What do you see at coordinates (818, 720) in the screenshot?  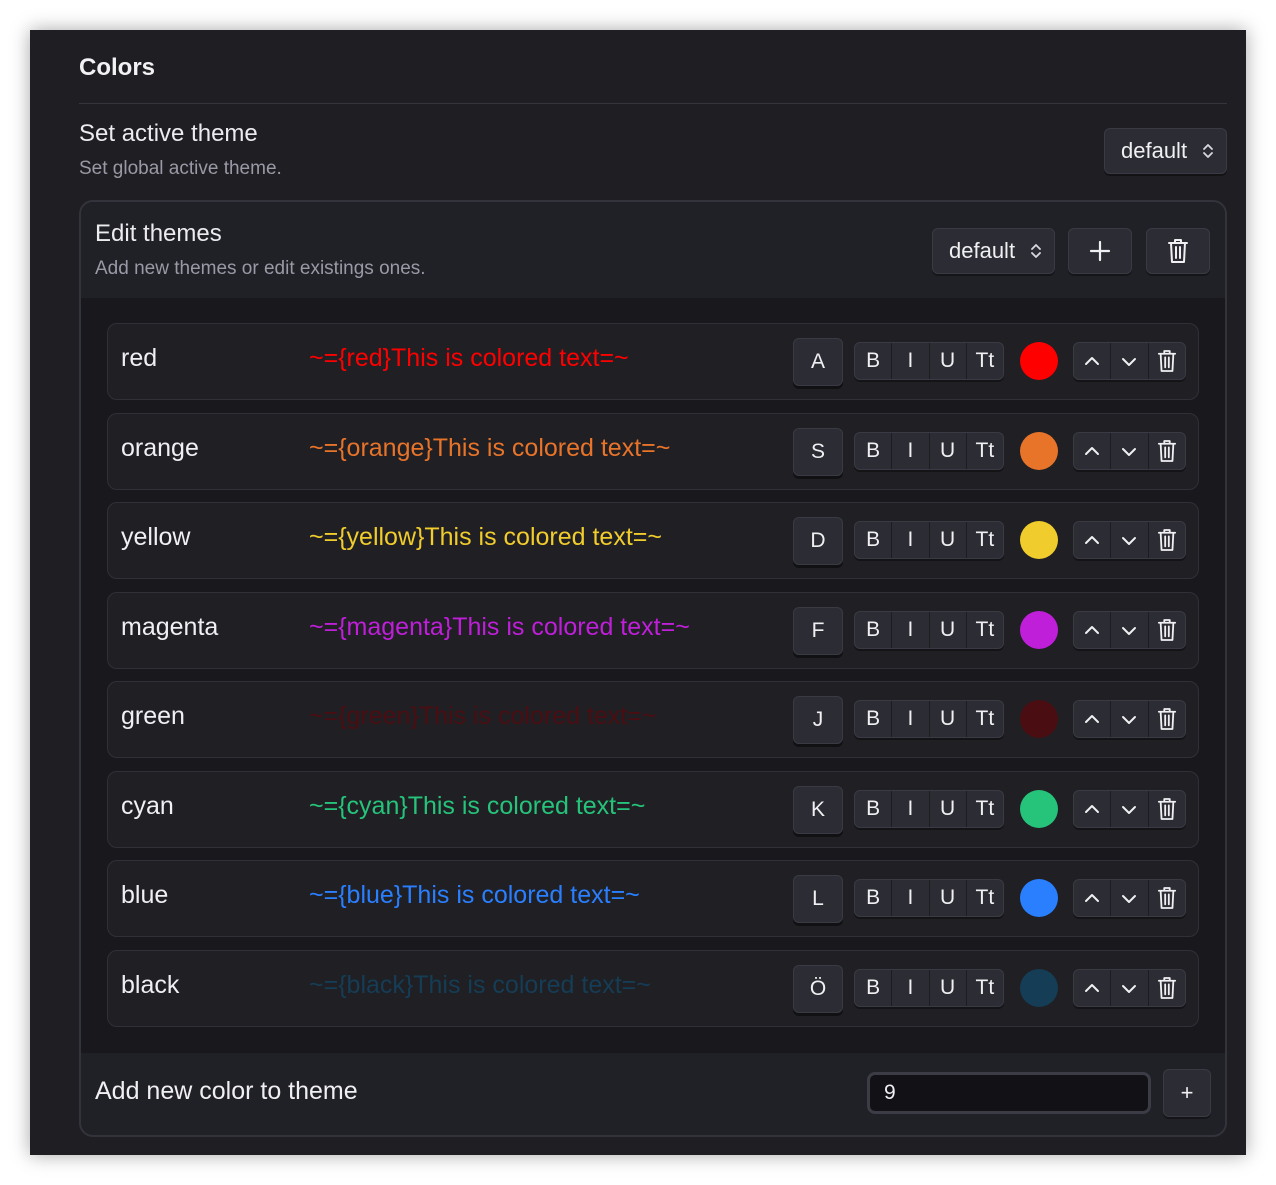 I see `shortcut-key-button: J` at bounding box center [818, 720].